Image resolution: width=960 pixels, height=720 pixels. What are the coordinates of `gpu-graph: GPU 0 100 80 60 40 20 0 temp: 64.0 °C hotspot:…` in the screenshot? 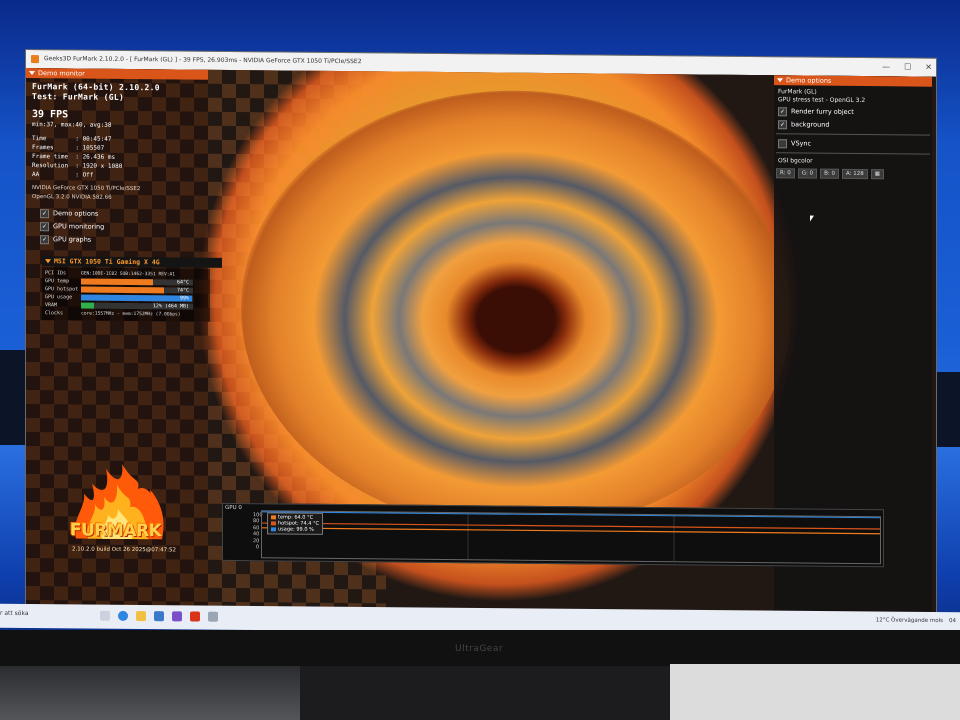 It's located at (553, 535).